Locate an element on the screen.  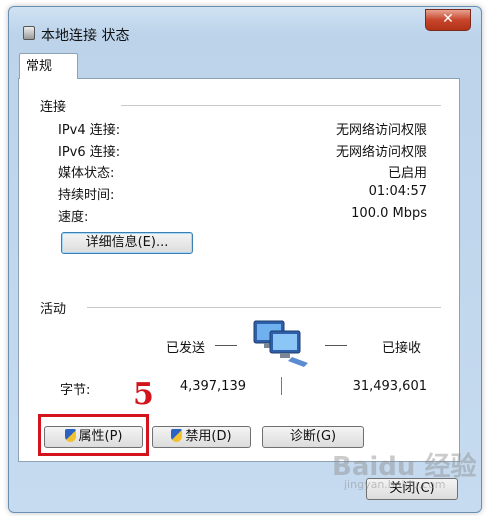
speed-value: 100.0 Mbps is located at coordinates (389, 213).